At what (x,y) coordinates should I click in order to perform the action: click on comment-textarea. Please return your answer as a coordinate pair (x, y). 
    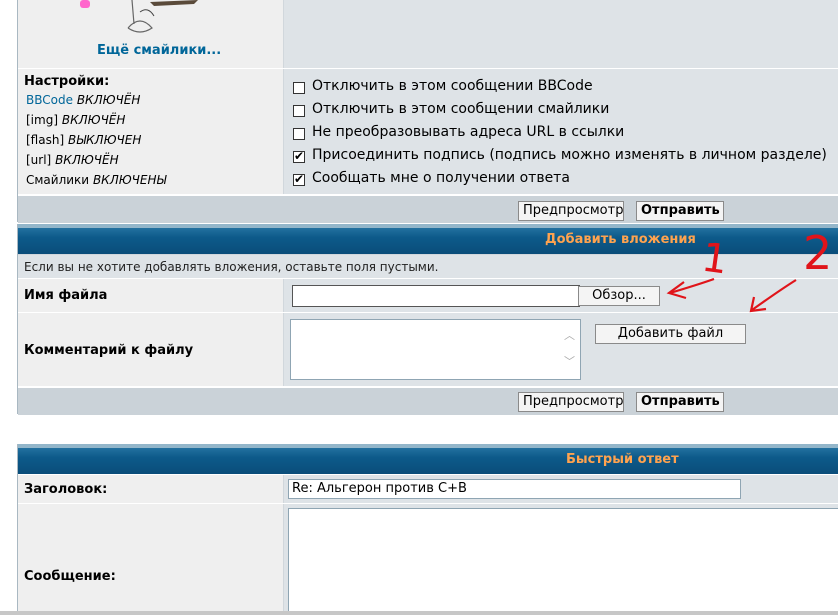
    Looking at the image, I should click on (435, 349).